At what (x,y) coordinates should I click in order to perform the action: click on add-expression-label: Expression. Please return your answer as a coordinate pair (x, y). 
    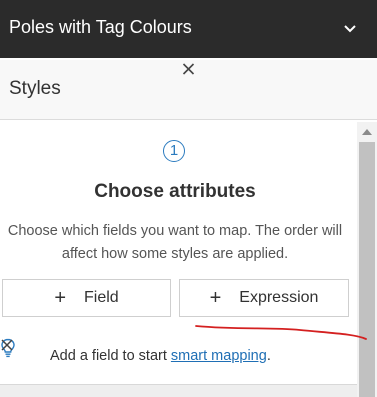
    Looking at the image, I should click on (279, 297).